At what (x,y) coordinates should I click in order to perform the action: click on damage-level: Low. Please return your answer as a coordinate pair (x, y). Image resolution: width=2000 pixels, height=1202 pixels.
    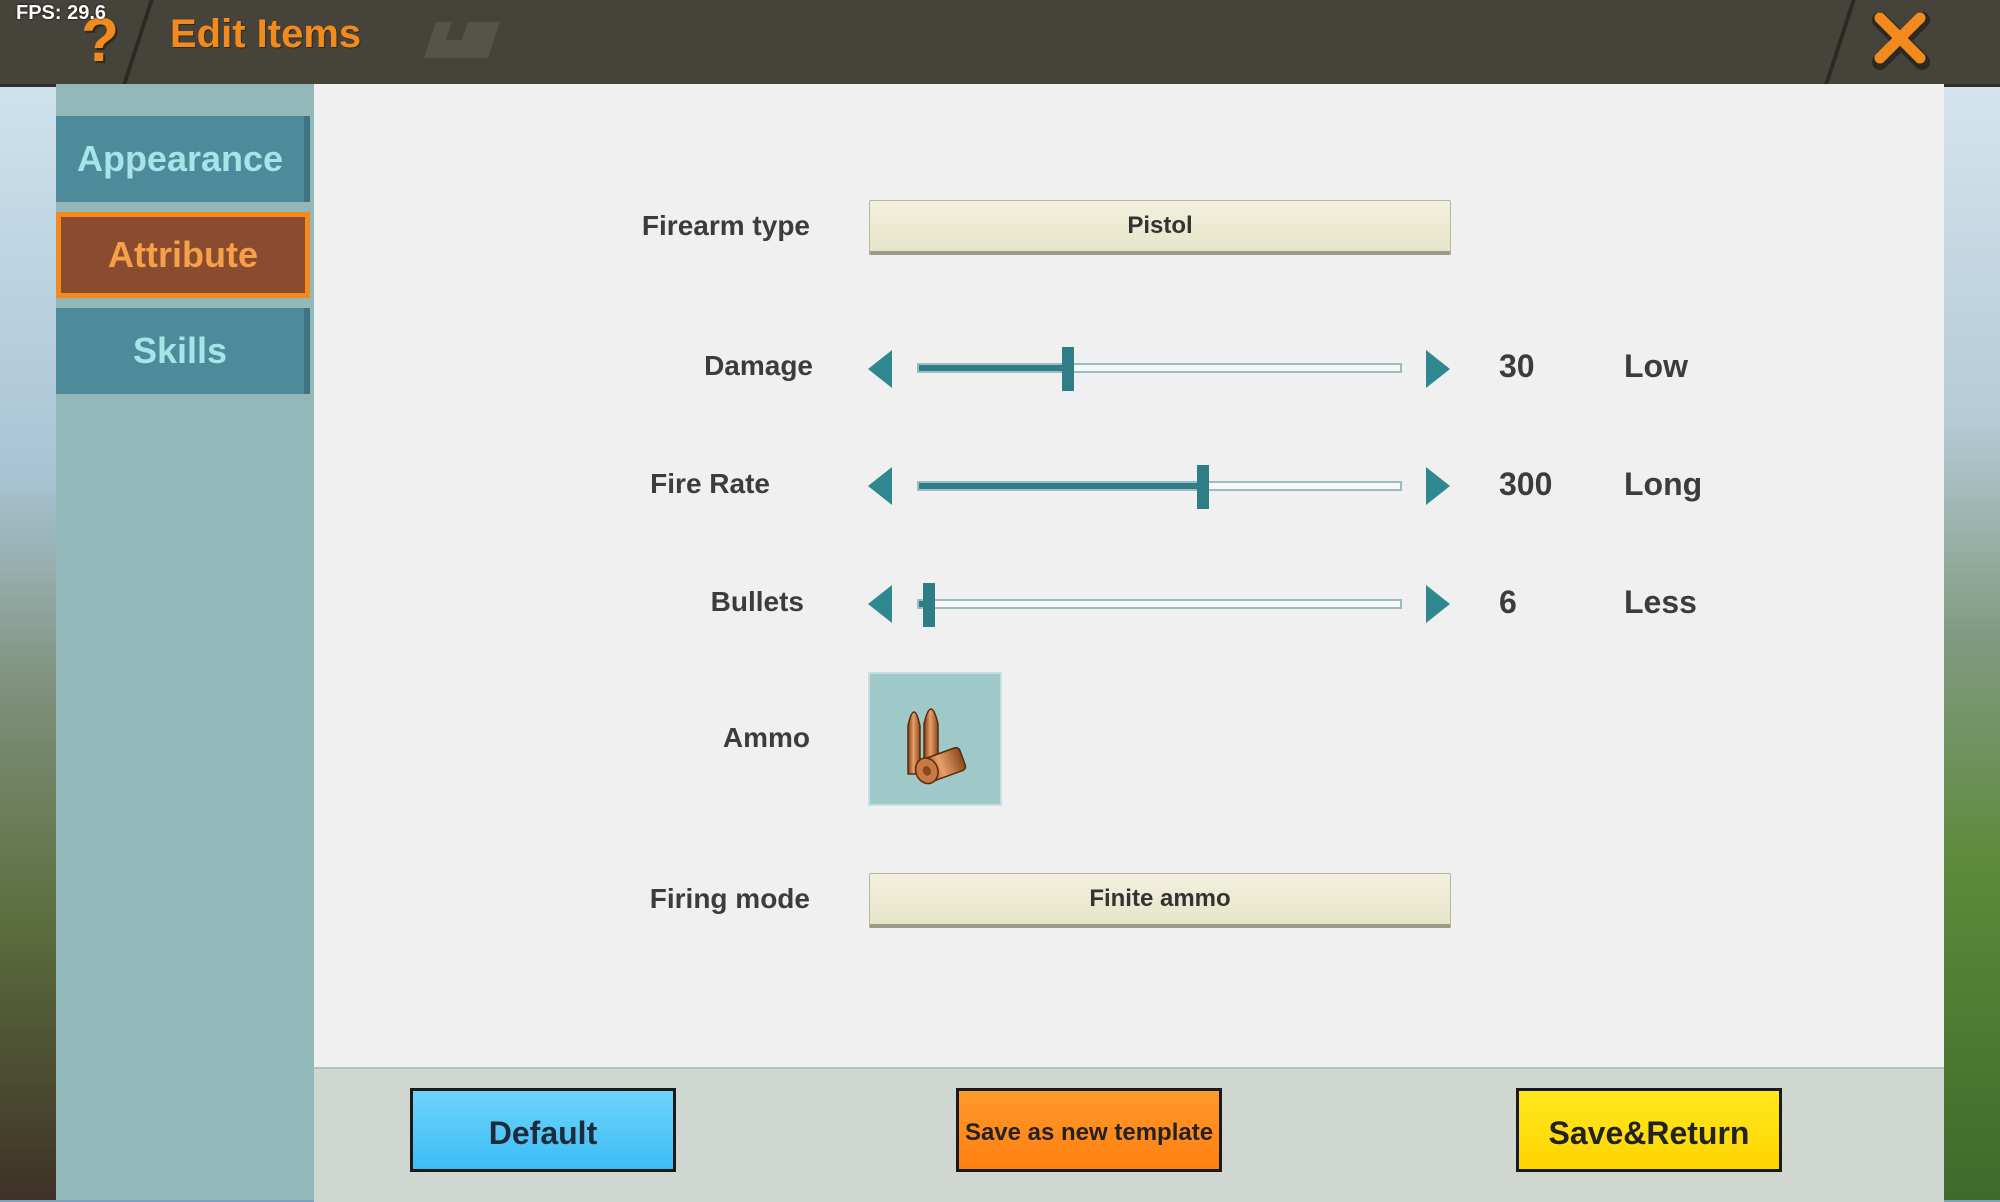
    Looking at the image, I should click on (1656, 366).